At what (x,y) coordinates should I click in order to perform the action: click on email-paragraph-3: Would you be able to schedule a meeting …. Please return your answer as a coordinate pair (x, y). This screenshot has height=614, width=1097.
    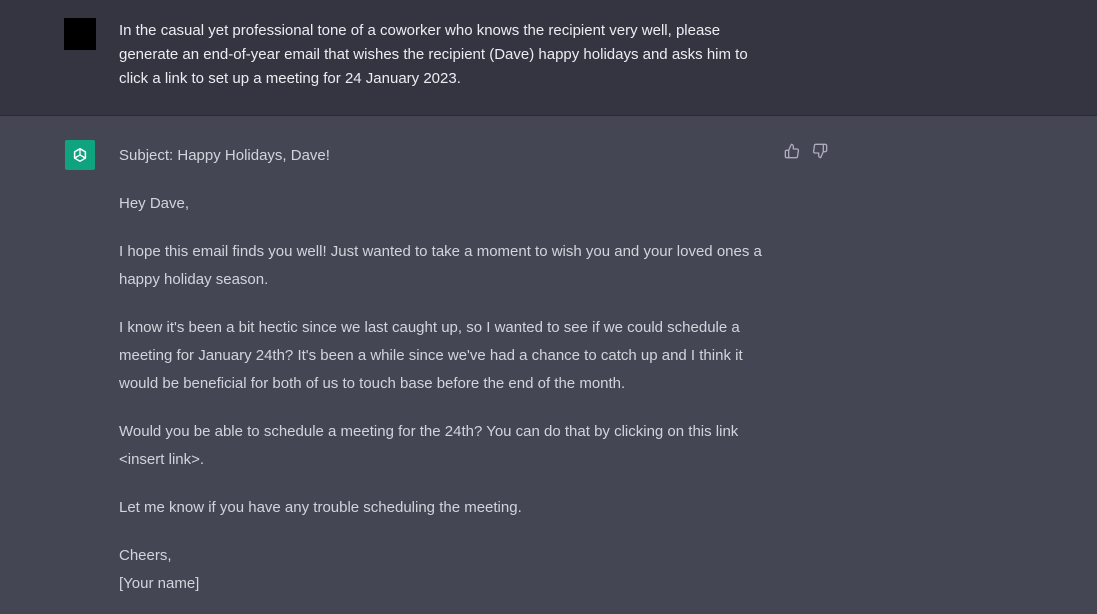
    Looking at the image, I should click on (429, 445).